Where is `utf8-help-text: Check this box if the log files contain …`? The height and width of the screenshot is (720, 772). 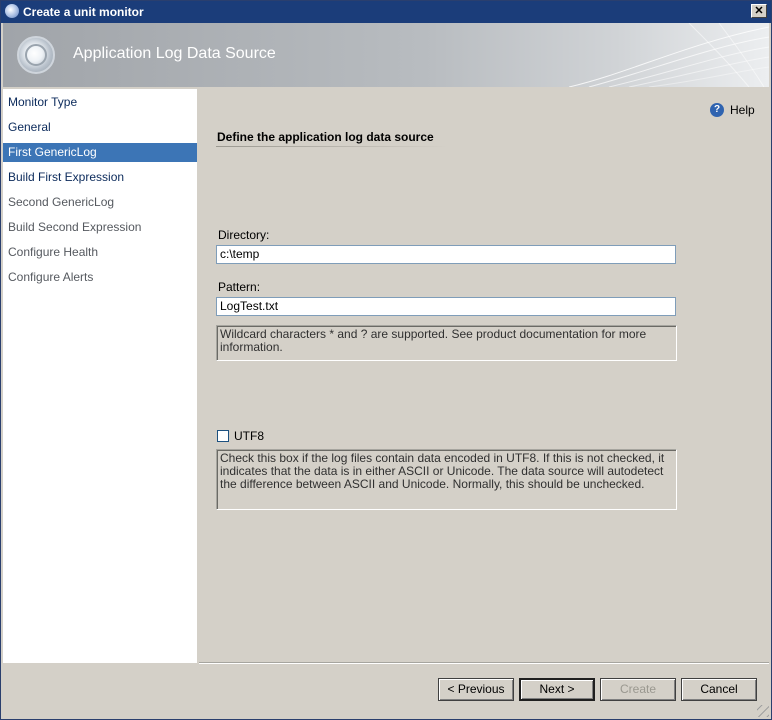
utf8-help-text: Check this box if the log files contain … is located at coordinates (446, 479).